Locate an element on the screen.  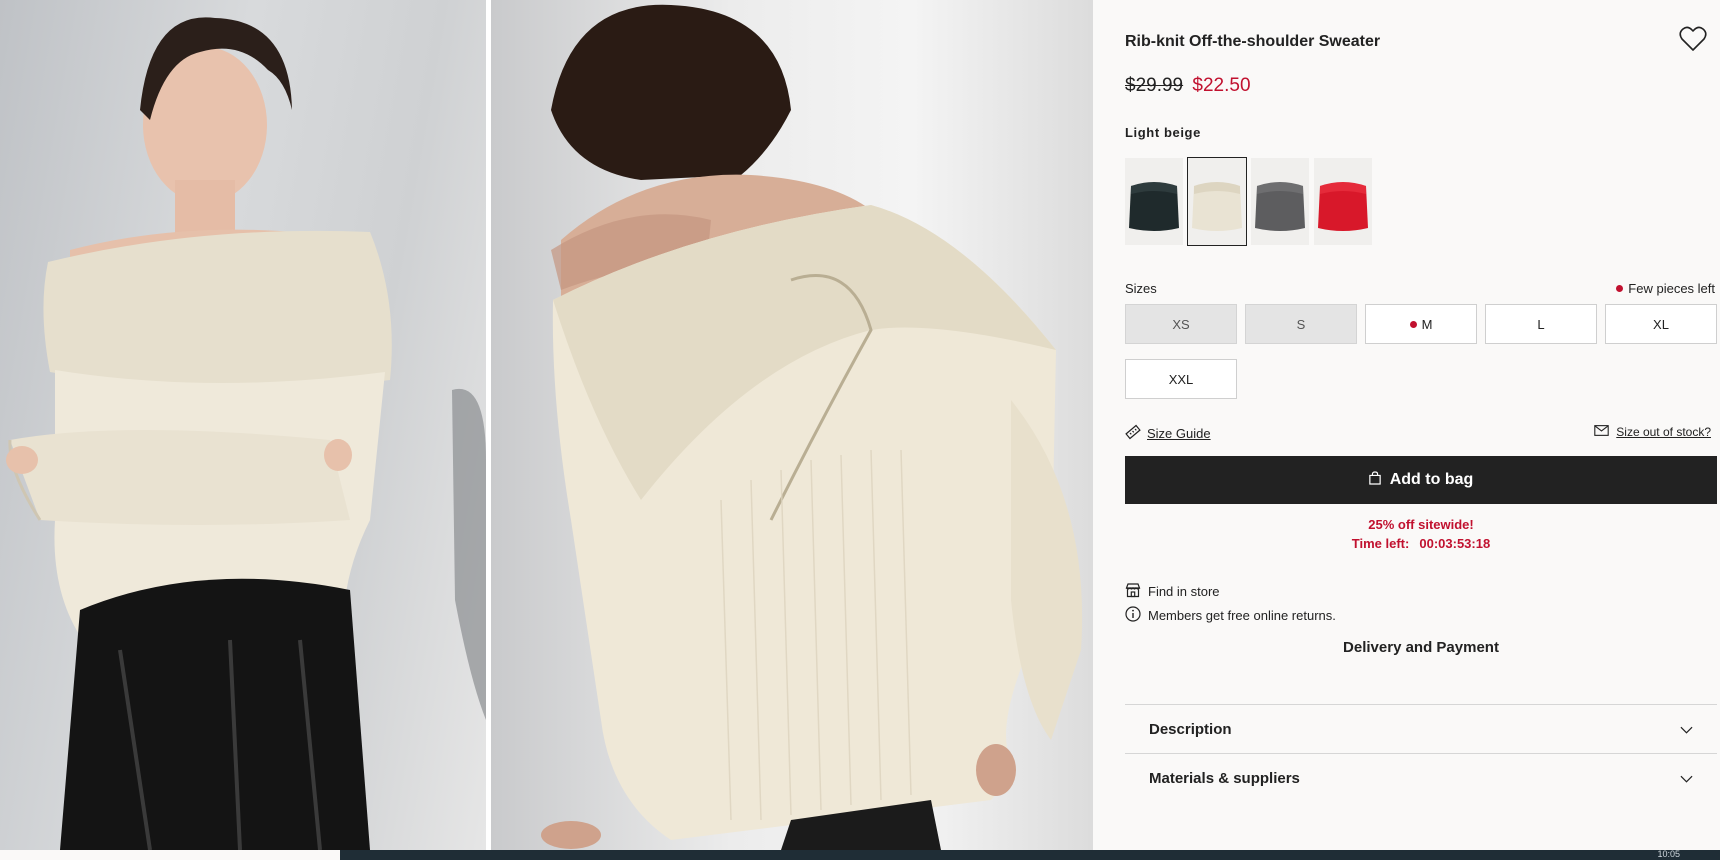
promo-banner: 25% off sitewide! Time left: 00:03:53:18 is located at coordinates (1421, 534).